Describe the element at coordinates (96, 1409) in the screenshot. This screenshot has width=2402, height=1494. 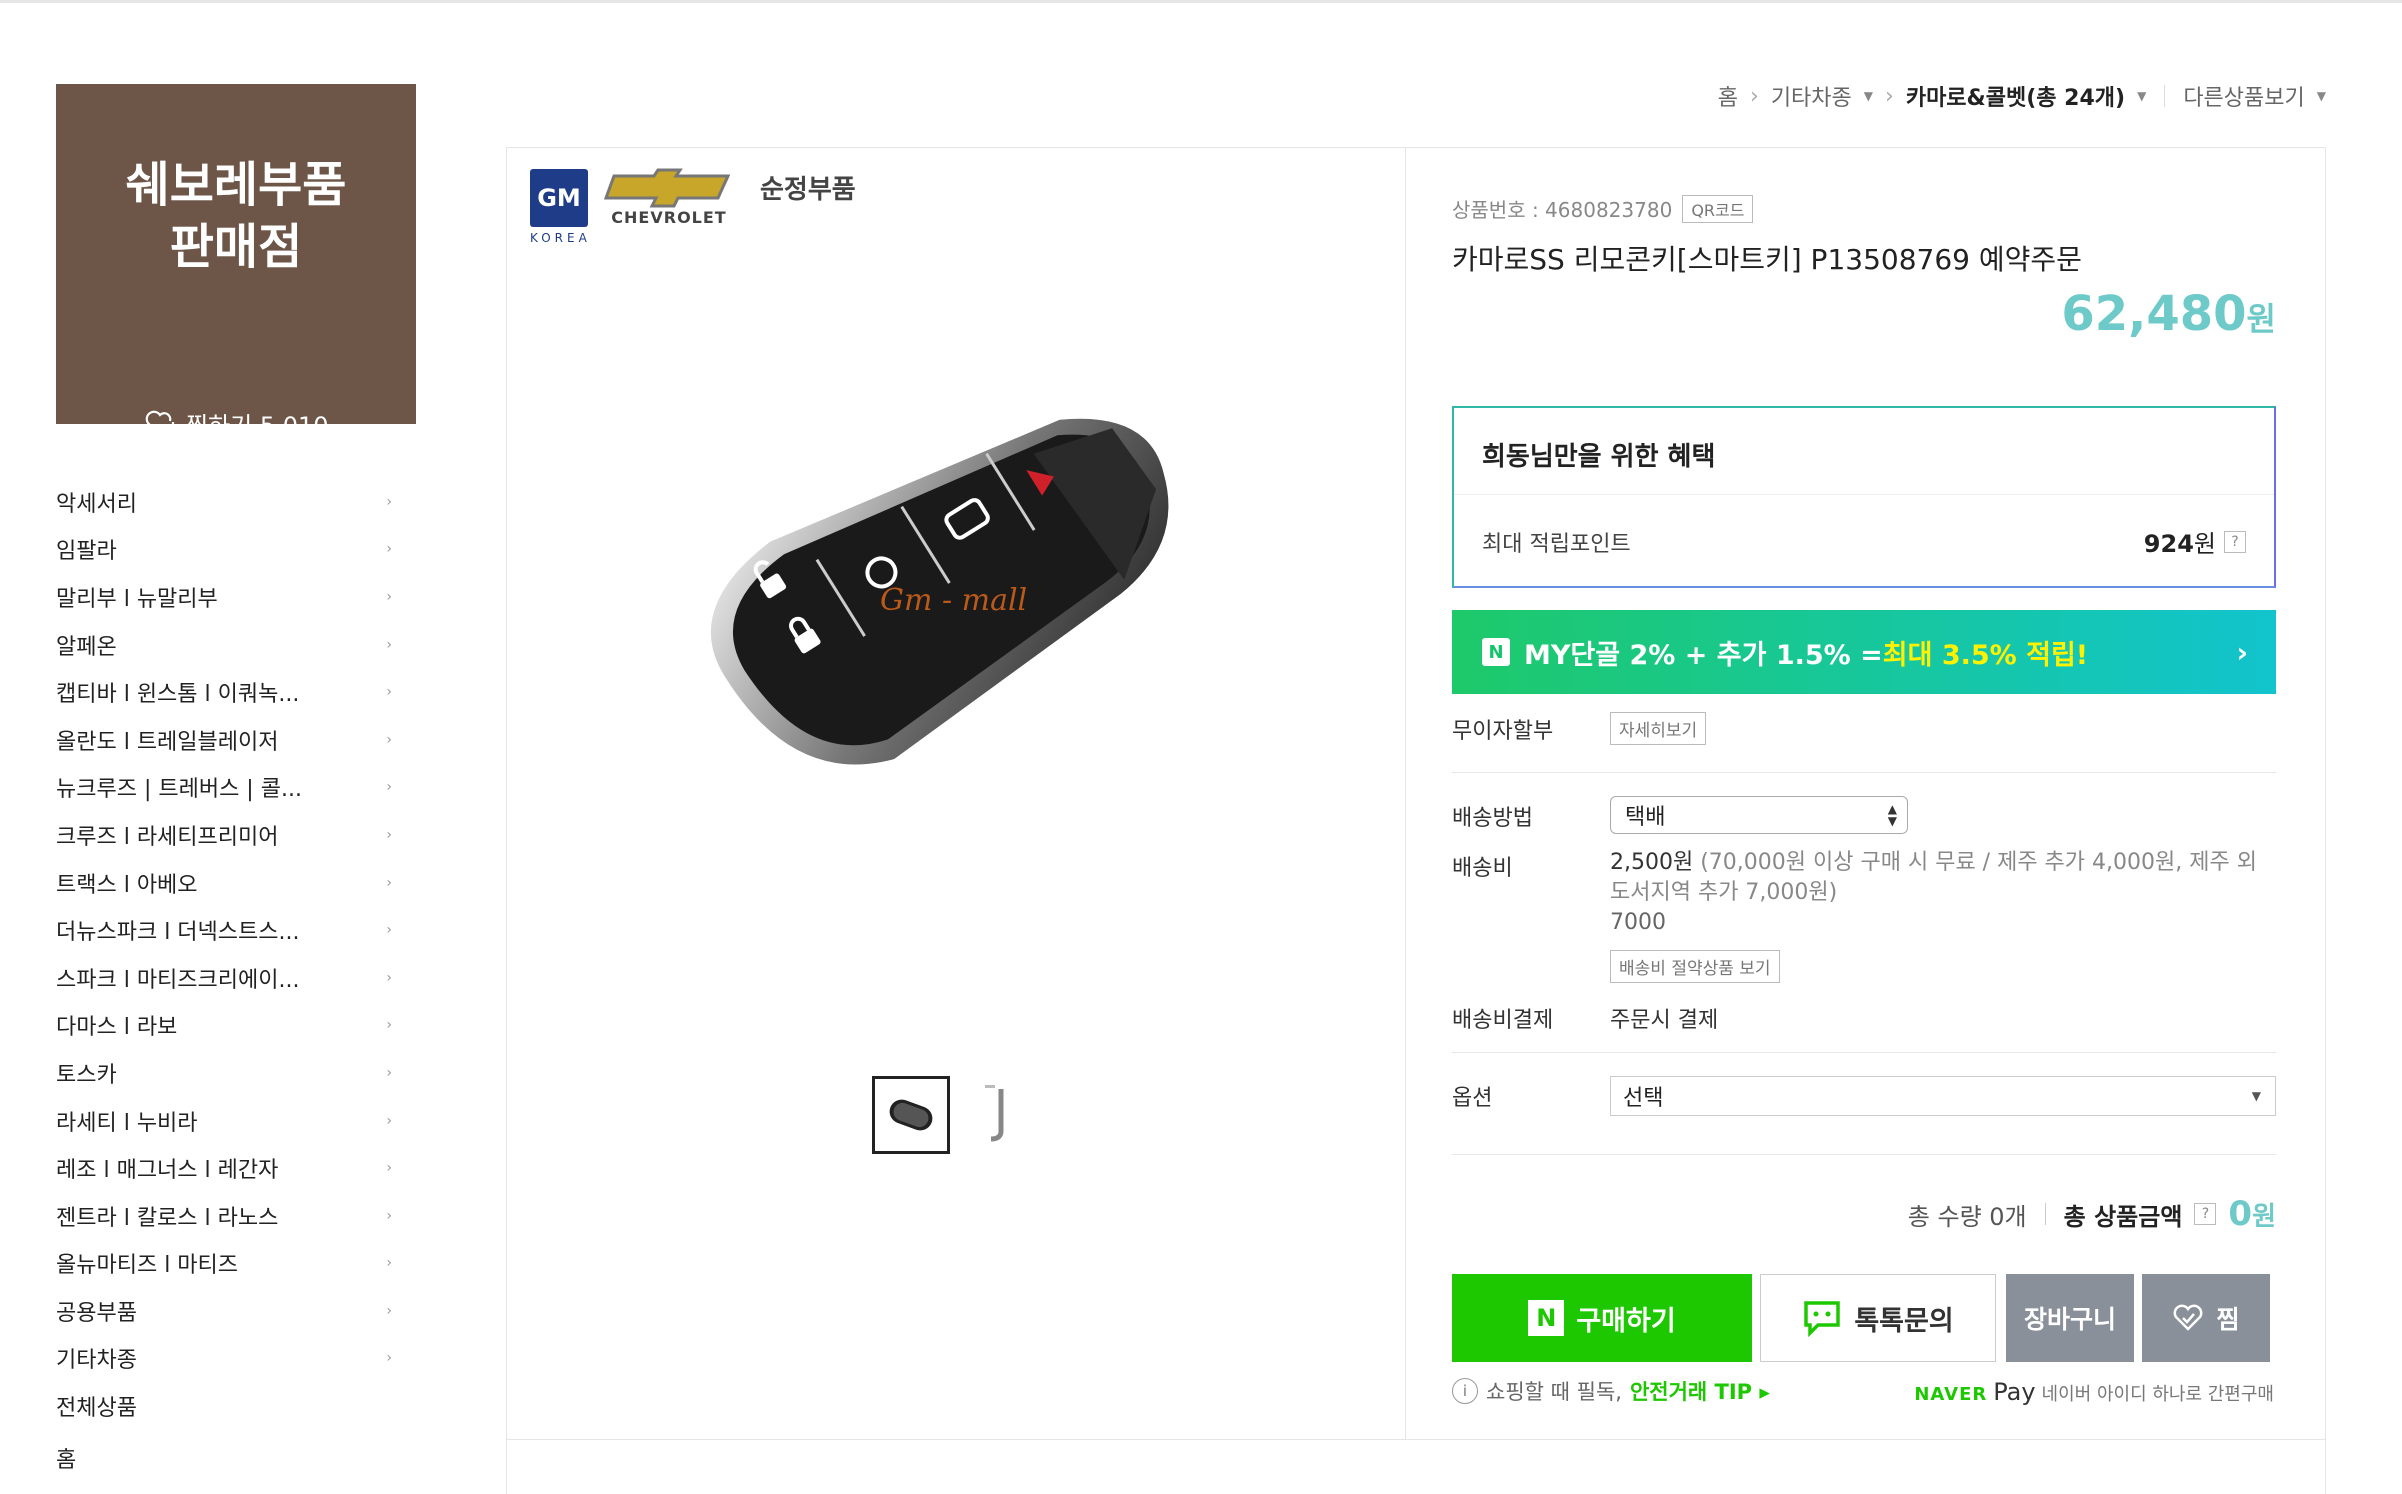
I see `category-label: 전체상품` at that location.